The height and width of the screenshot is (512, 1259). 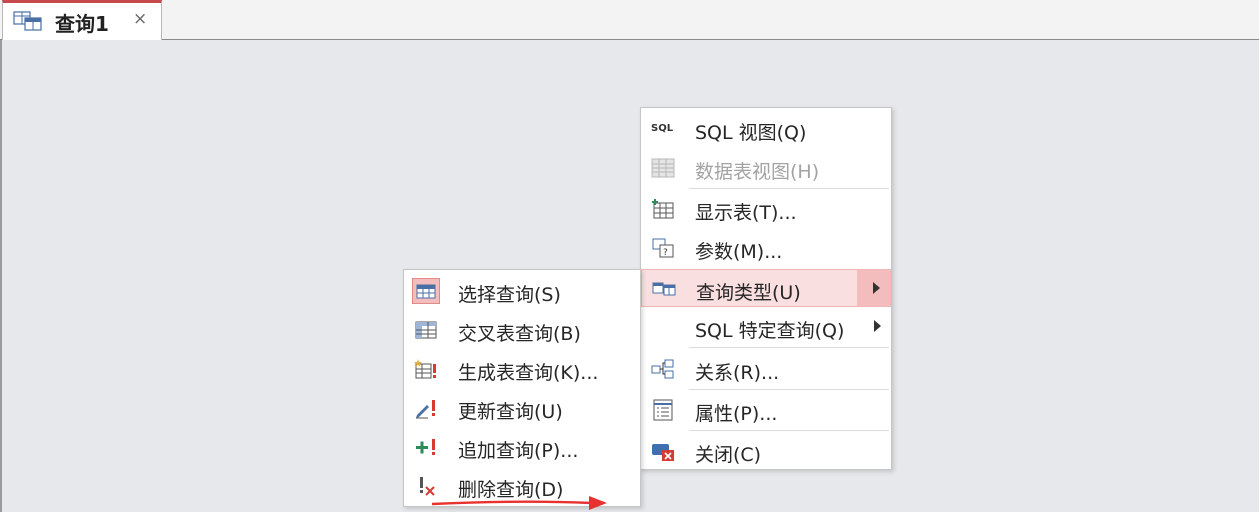 What do you see at coordinates (757, 172) in the screenshot?
I see `menu-item-label: 数据表视图(H)` at bounding box center [757, 172].